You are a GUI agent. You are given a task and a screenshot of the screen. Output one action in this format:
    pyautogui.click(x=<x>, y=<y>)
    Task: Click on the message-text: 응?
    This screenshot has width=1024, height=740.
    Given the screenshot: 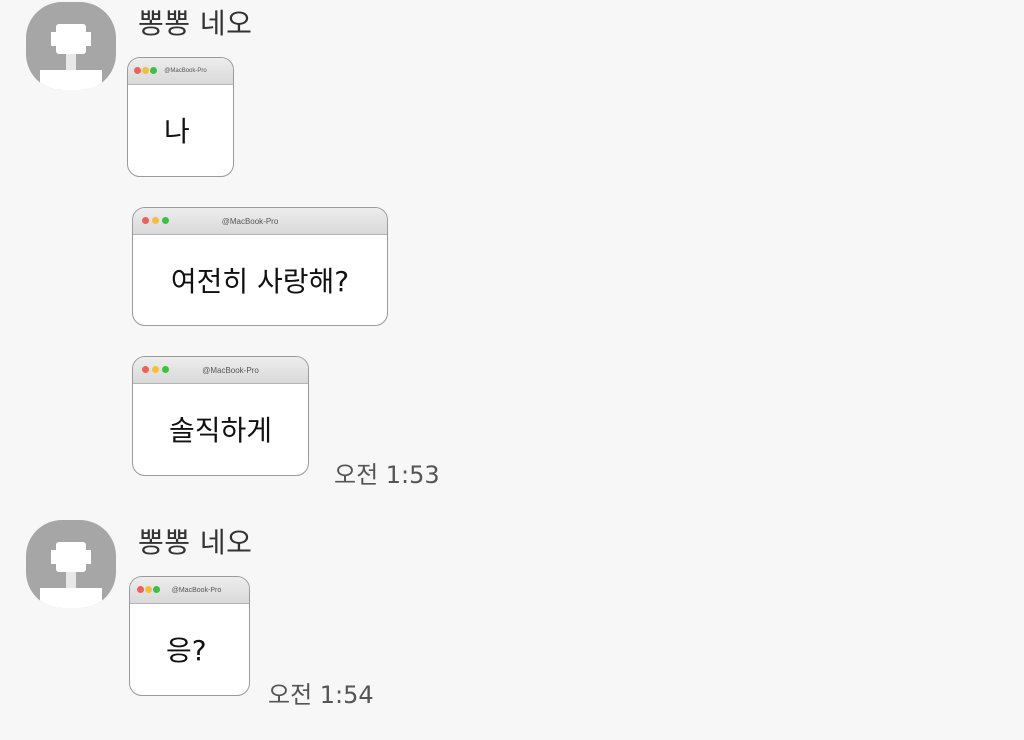 What is the action you would take?
    pyautogui.click(x=186, y=650)
    